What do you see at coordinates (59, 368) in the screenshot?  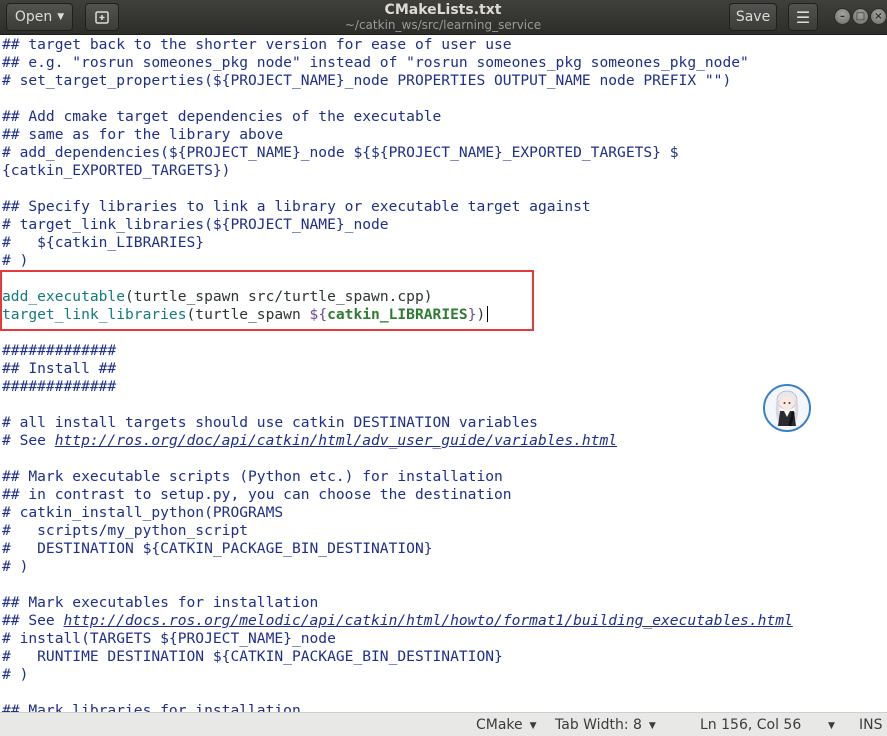 I see `code-line: ## Install ##` at bounding box center [59, 368].